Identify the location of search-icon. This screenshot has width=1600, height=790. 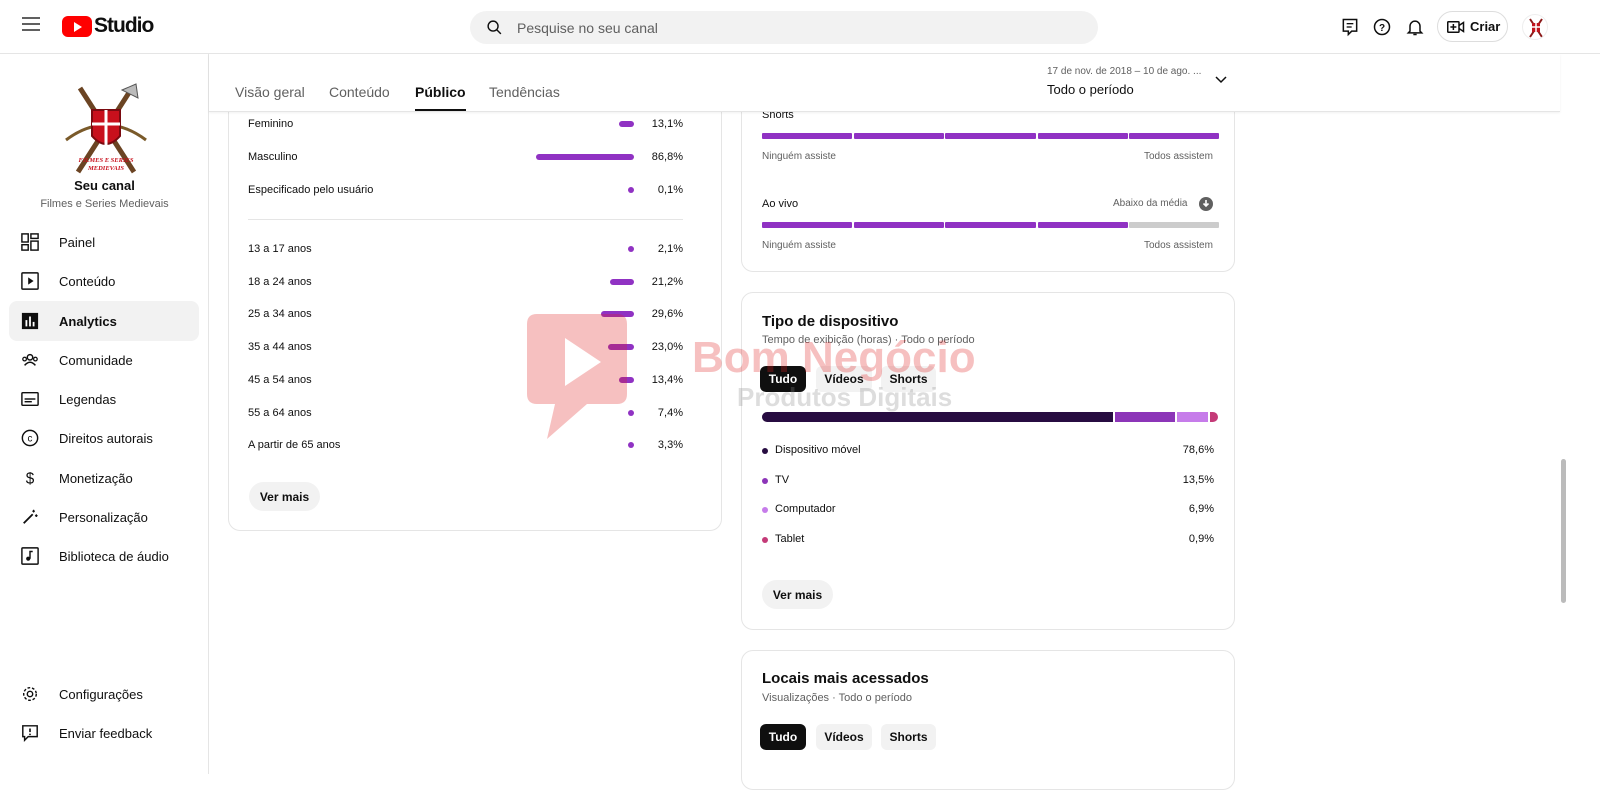
(494, 27).